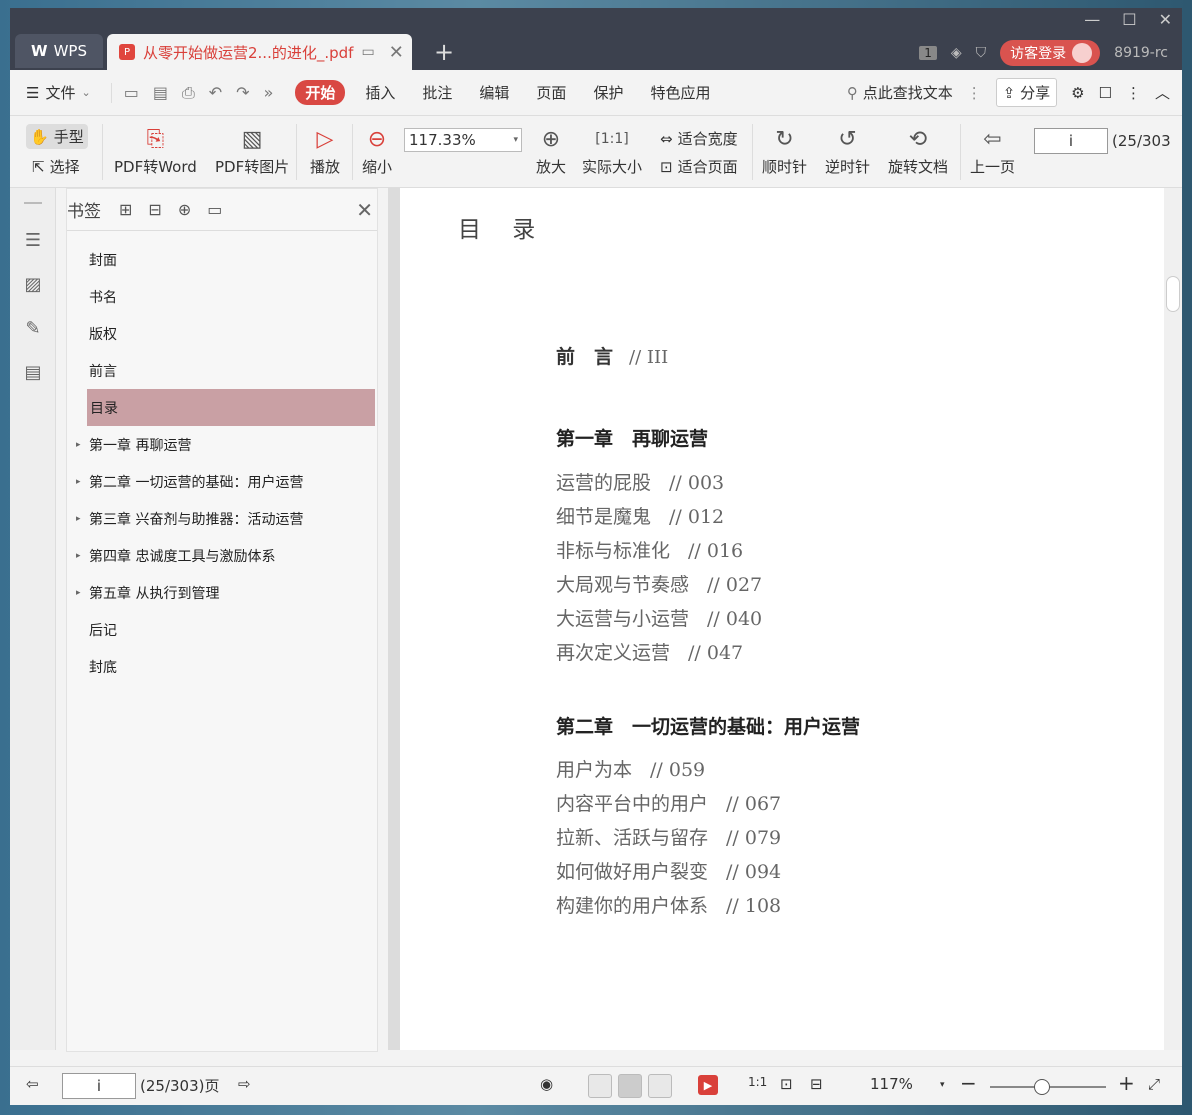 This screenshot has height=1115, width=1192. Describe the element at coordinates (974, 93) in the screenshot. I see `kebab-icon: ⋮` at that location.